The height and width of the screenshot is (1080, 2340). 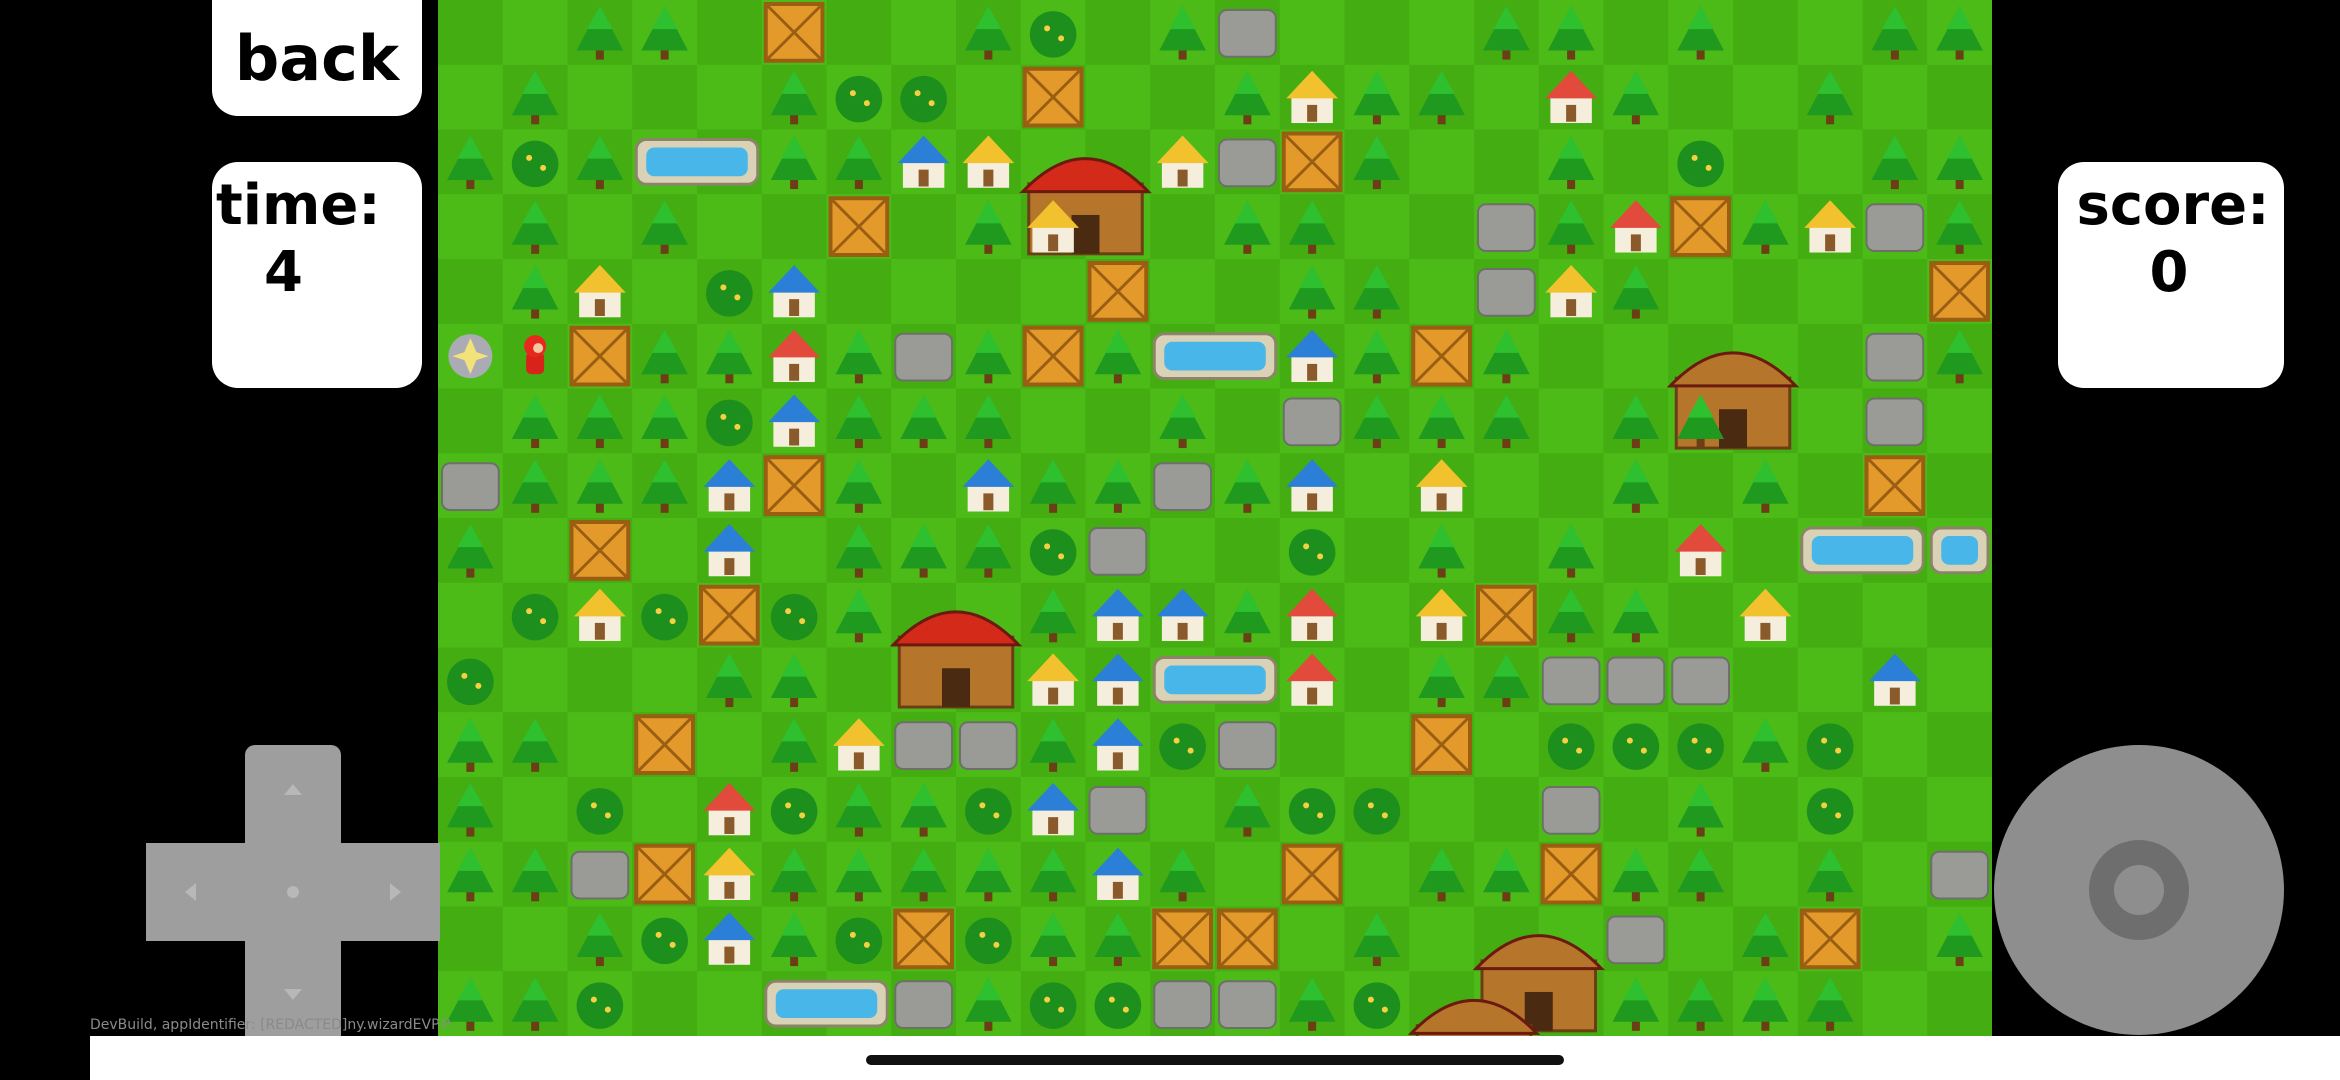 I want to click on dpad-up-button, so click(x=293, y=790).